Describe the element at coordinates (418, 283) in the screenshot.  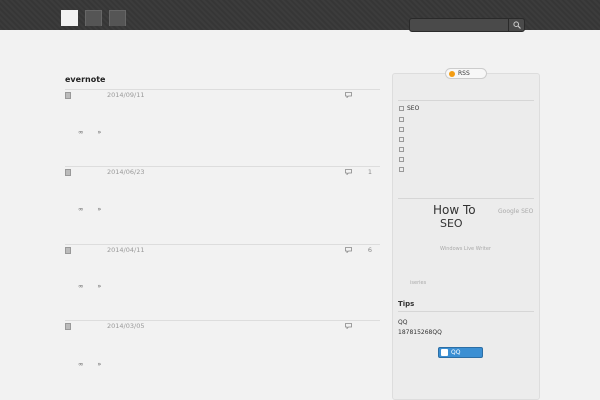
I see `tag-link: iseries` at that location.